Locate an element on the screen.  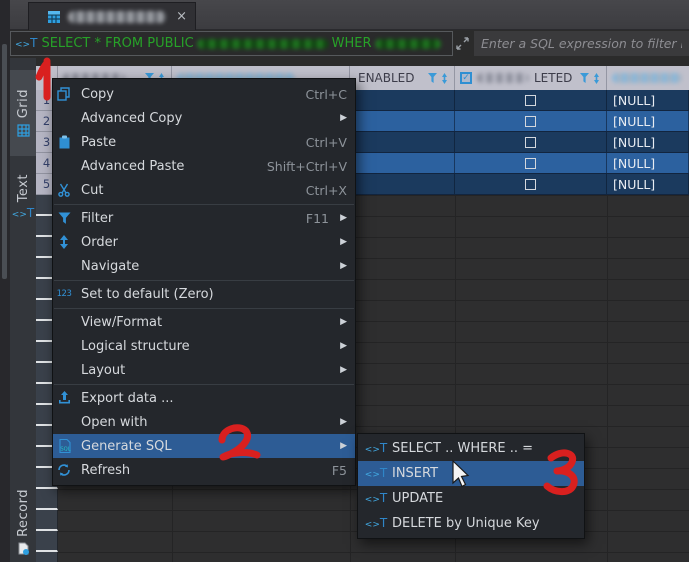
menu-item-copy: Copy Ctrl+C is located at coordinates (204, 94).